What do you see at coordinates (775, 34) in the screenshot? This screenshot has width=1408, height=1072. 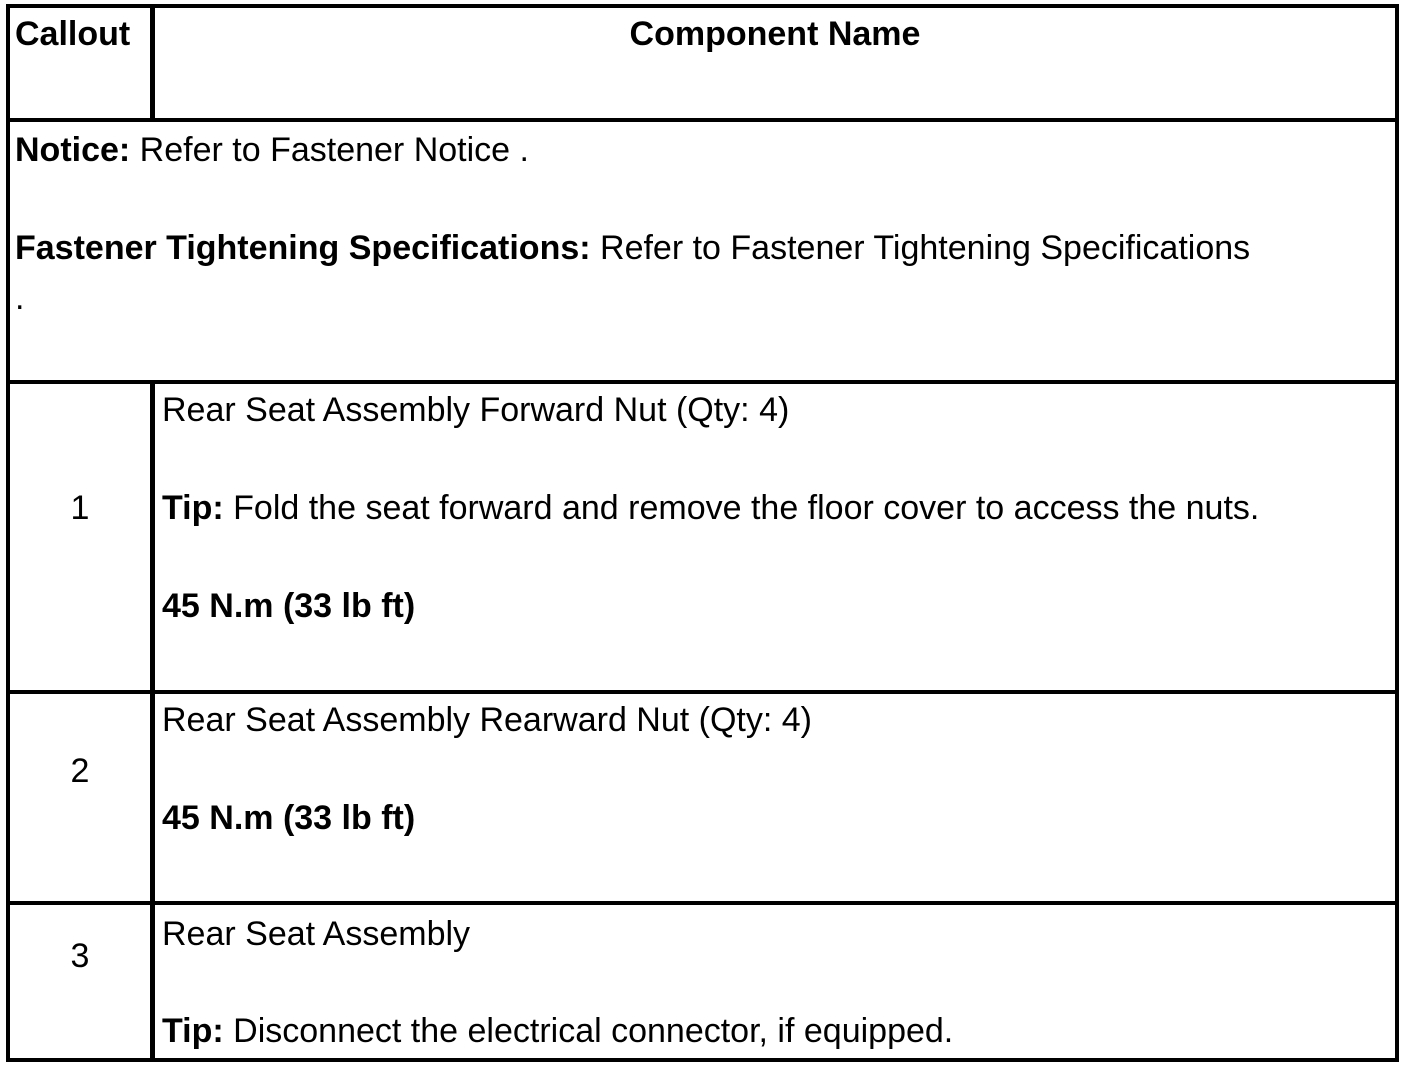 I see `header-component-name: Component Name` at bounding box center [775, 34].